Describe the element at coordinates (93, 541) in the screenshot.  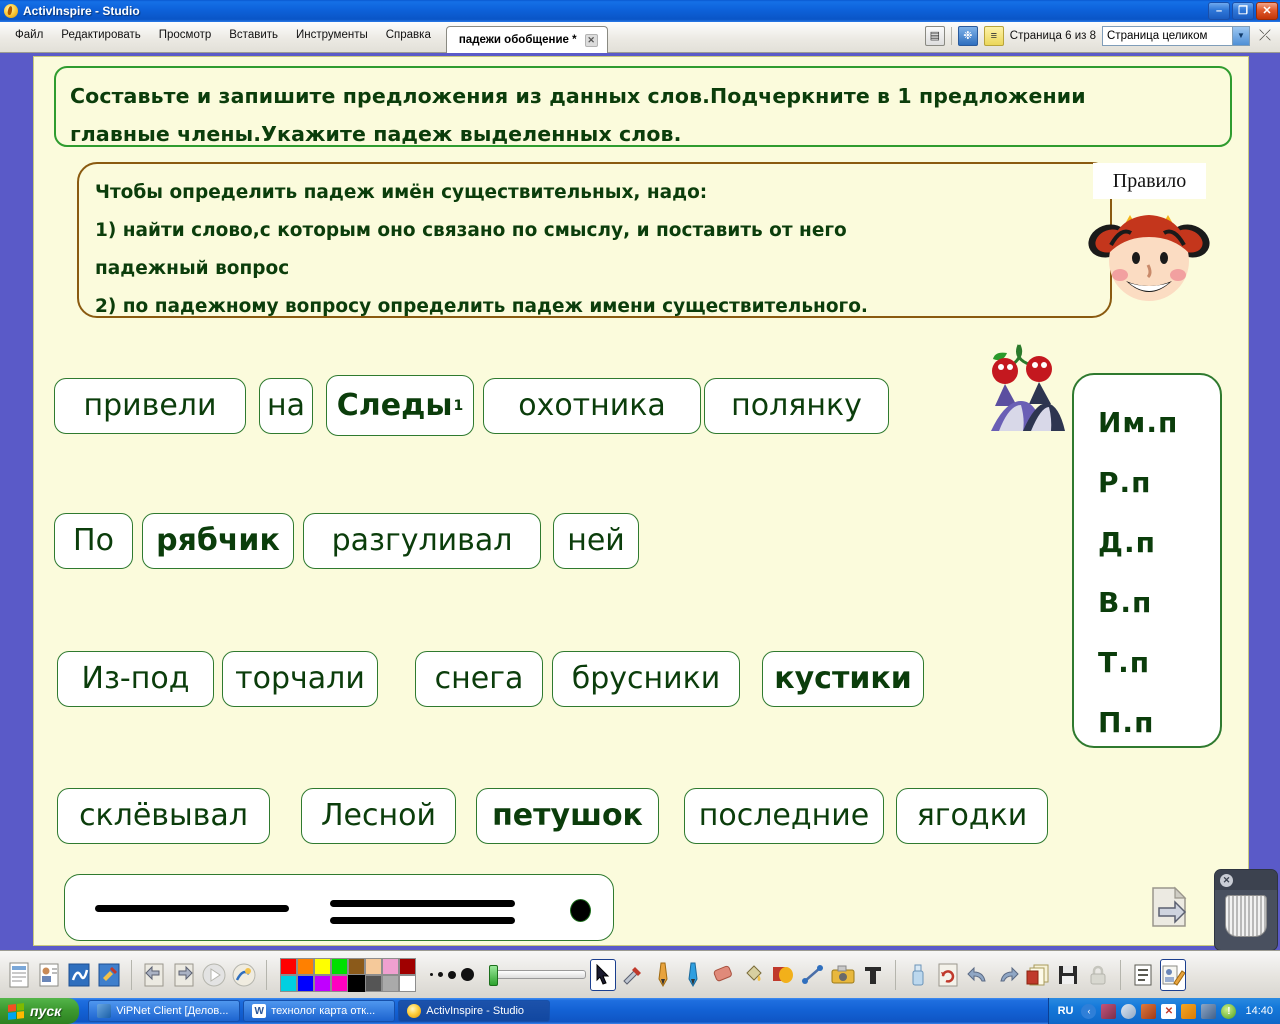
I see `word-chip: По` at that location.